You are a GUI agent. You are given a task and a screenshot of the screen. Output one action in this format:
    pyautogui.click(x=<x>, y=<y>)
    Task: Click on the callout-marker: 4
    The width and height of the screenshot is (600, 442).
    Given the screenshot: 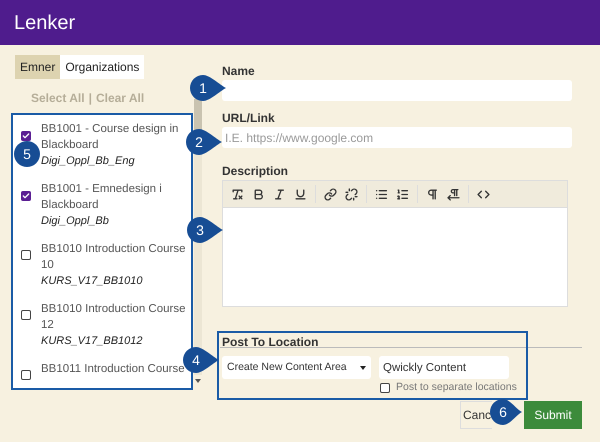 What is the action you would take?
    pyautogui.click(x=201, y=360)
    